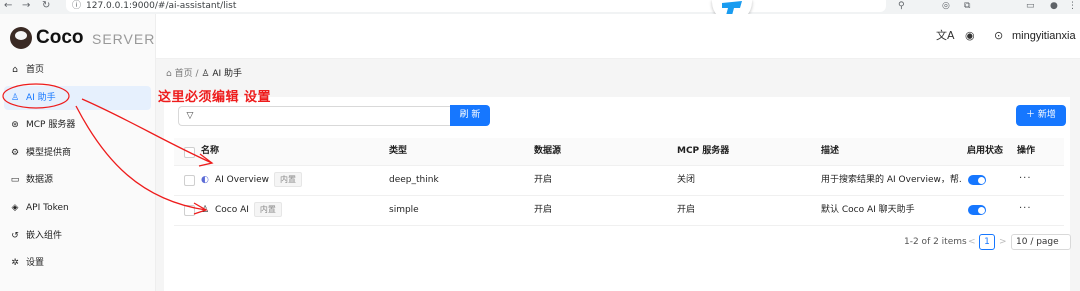 The width and height of the screenshot is (1080, 291). What do you see at coordinates (868, 210) in the screenshot?
I see `row-description: 默认 Coco AI 聊天助手` at bounding box center [868, 210].